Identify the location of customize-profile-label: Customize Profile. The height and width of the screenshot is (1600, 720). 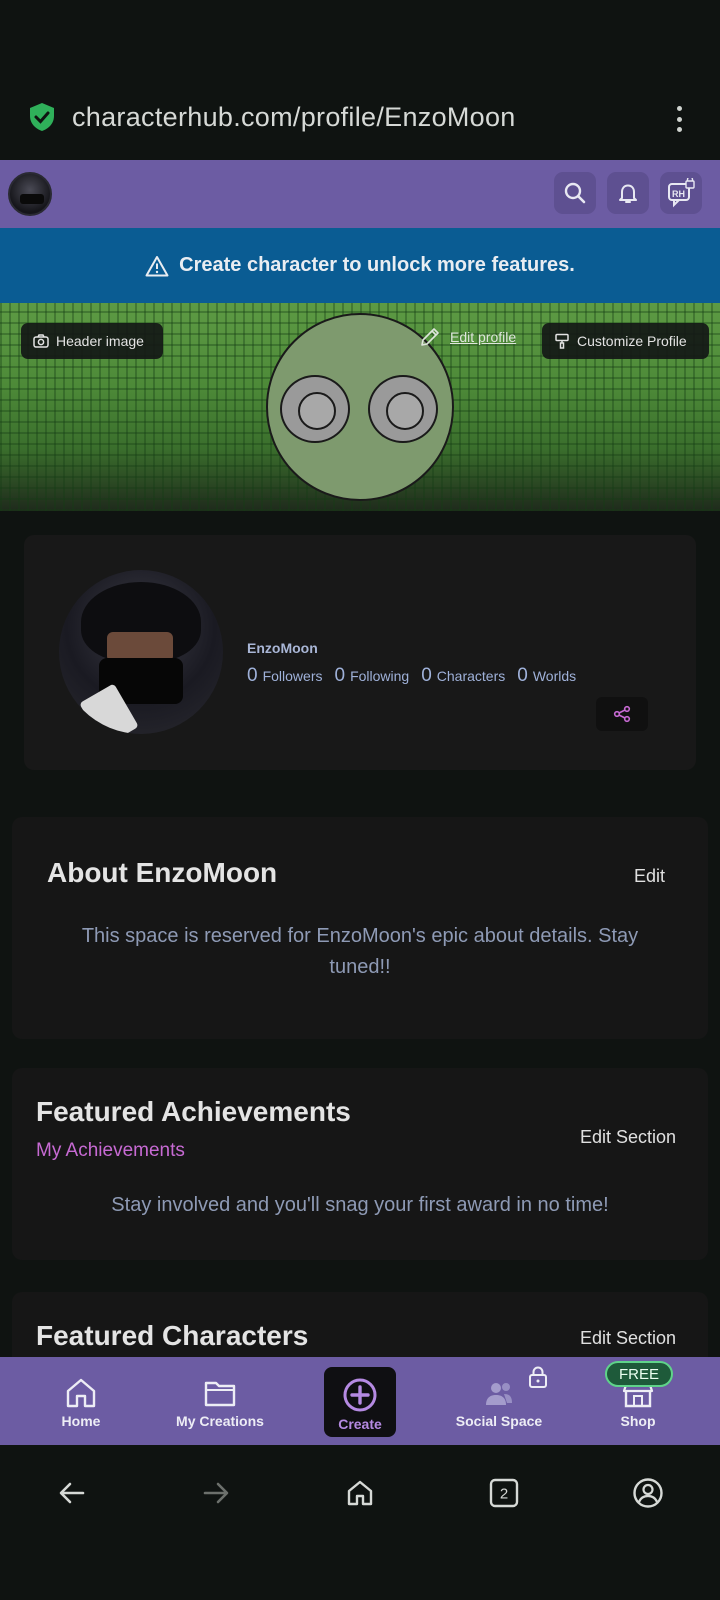
(632, 341).